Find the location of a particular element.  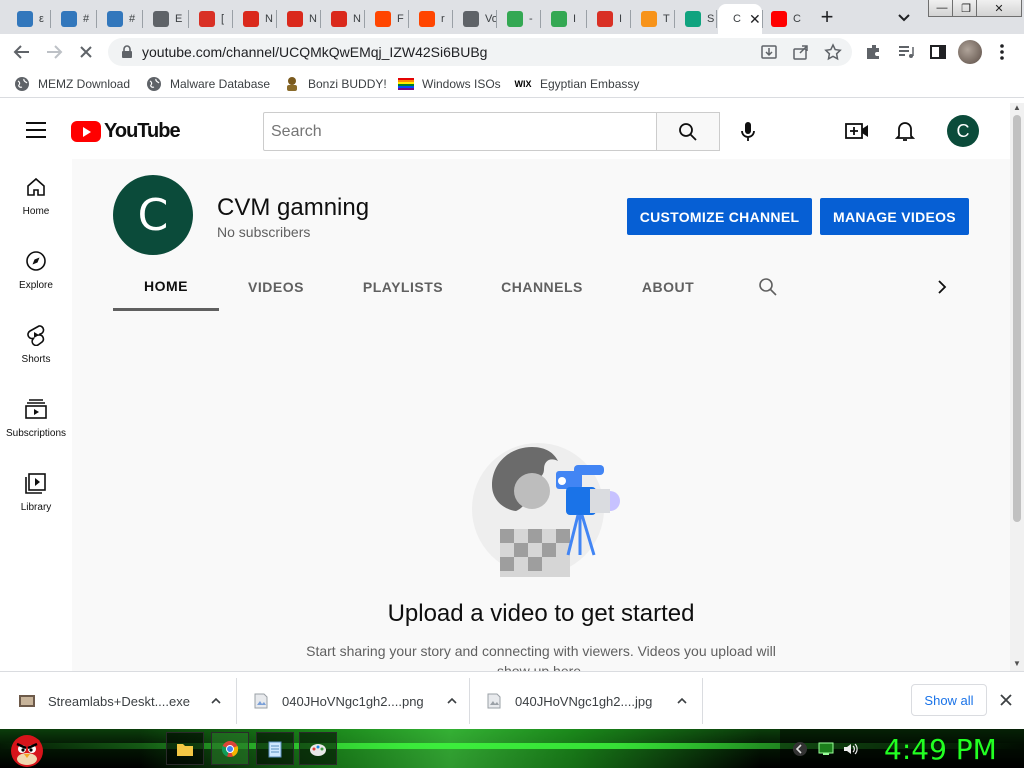

stop-loading-button is located at coordinates (86, 52).